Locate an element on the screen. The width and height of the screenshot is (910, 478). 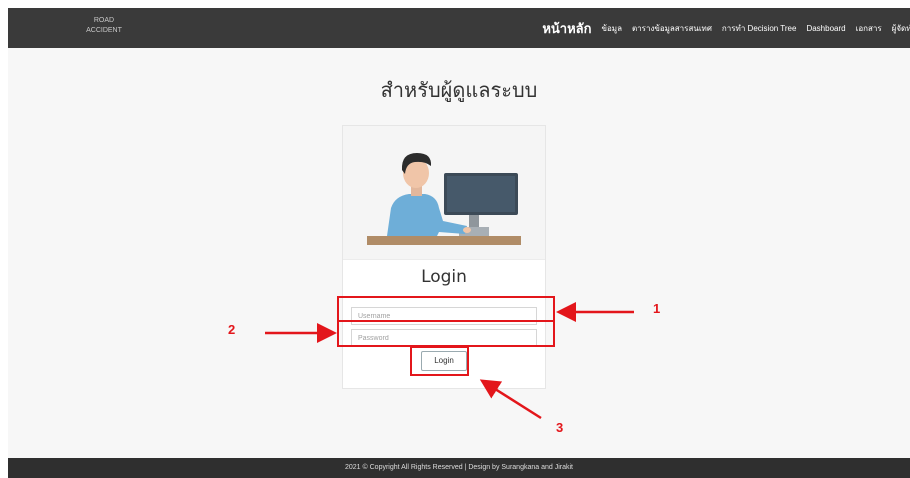
annotation-label-3: 3 is located at coordinates (560, 427).